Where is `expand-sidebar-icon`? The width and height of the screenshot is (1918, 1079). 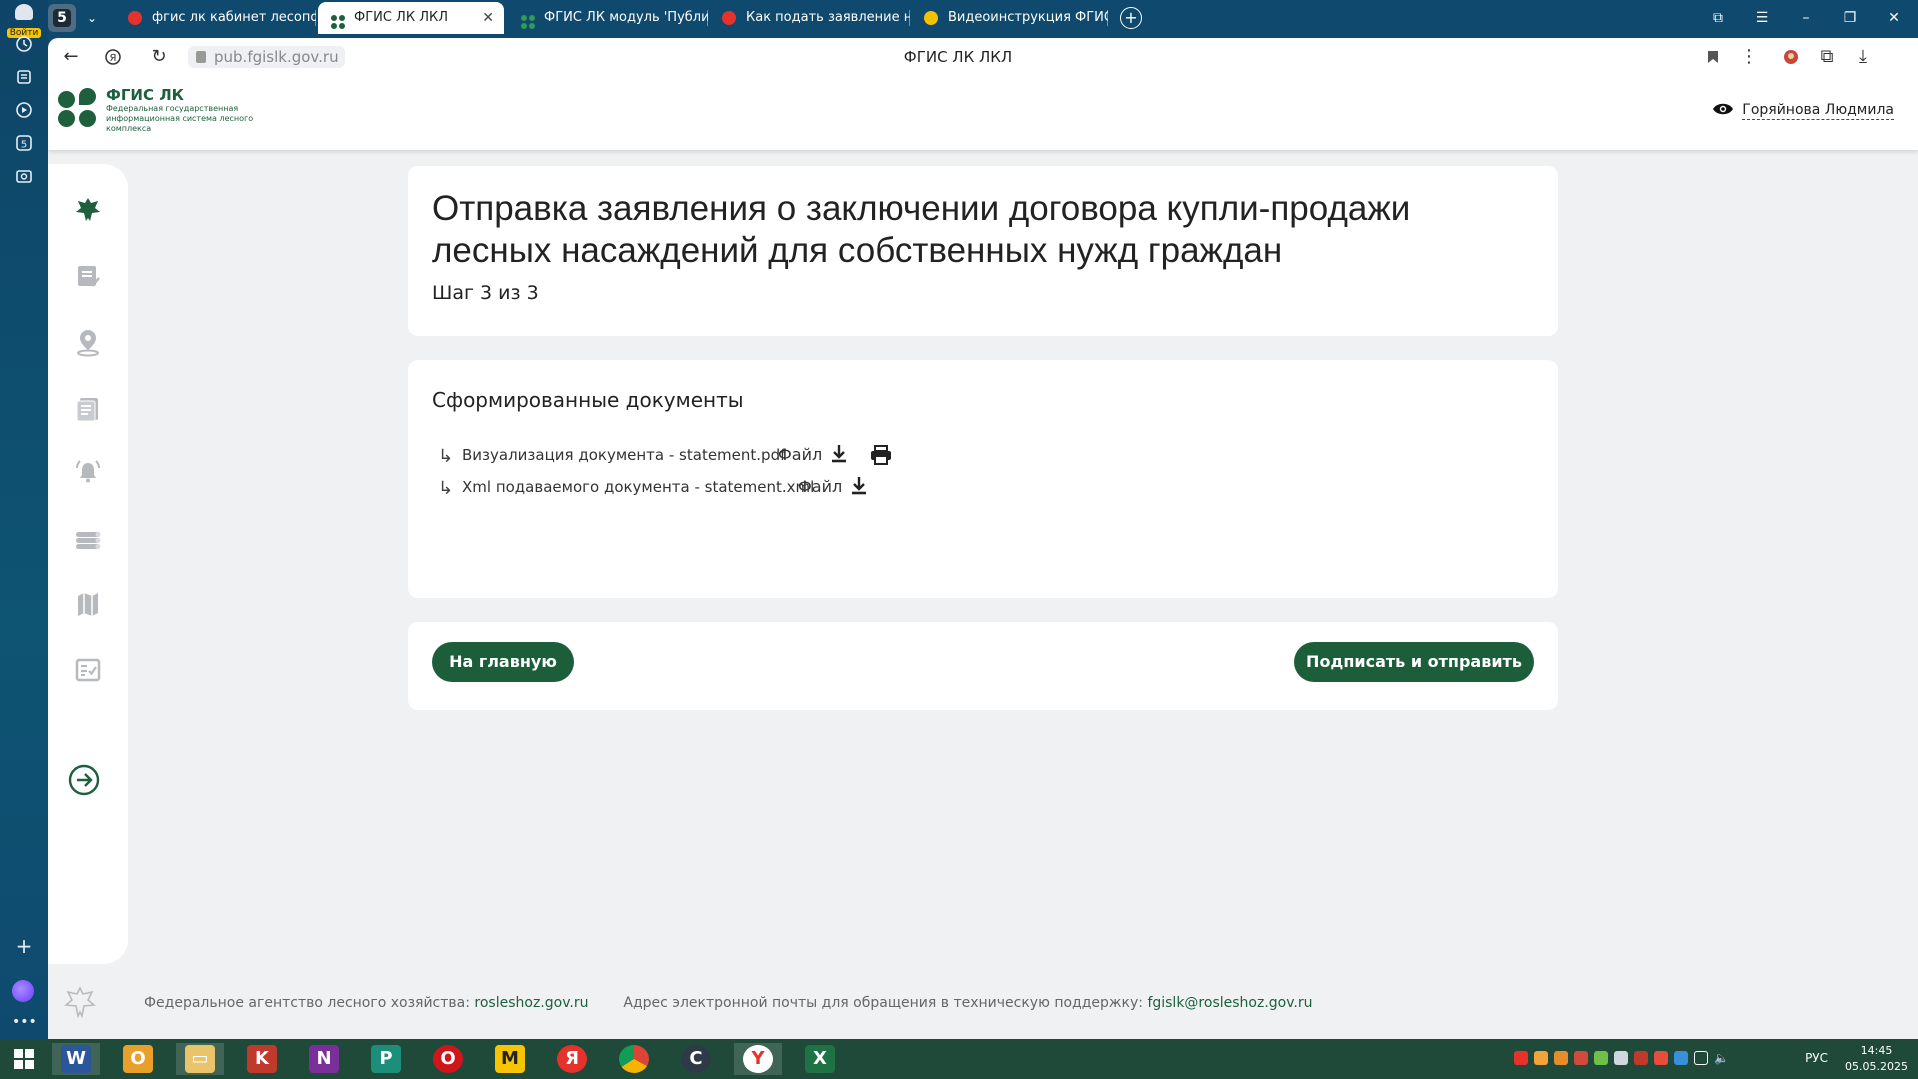 expand-sidebar-icon is located at coordinates (84, 780).